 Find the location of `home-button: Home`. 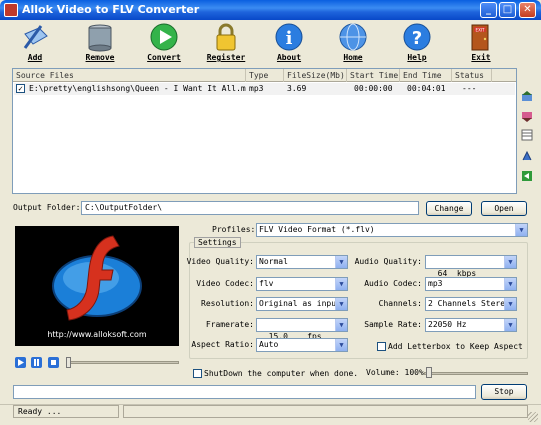

home-button: Home is located at coordinates (353, 44).